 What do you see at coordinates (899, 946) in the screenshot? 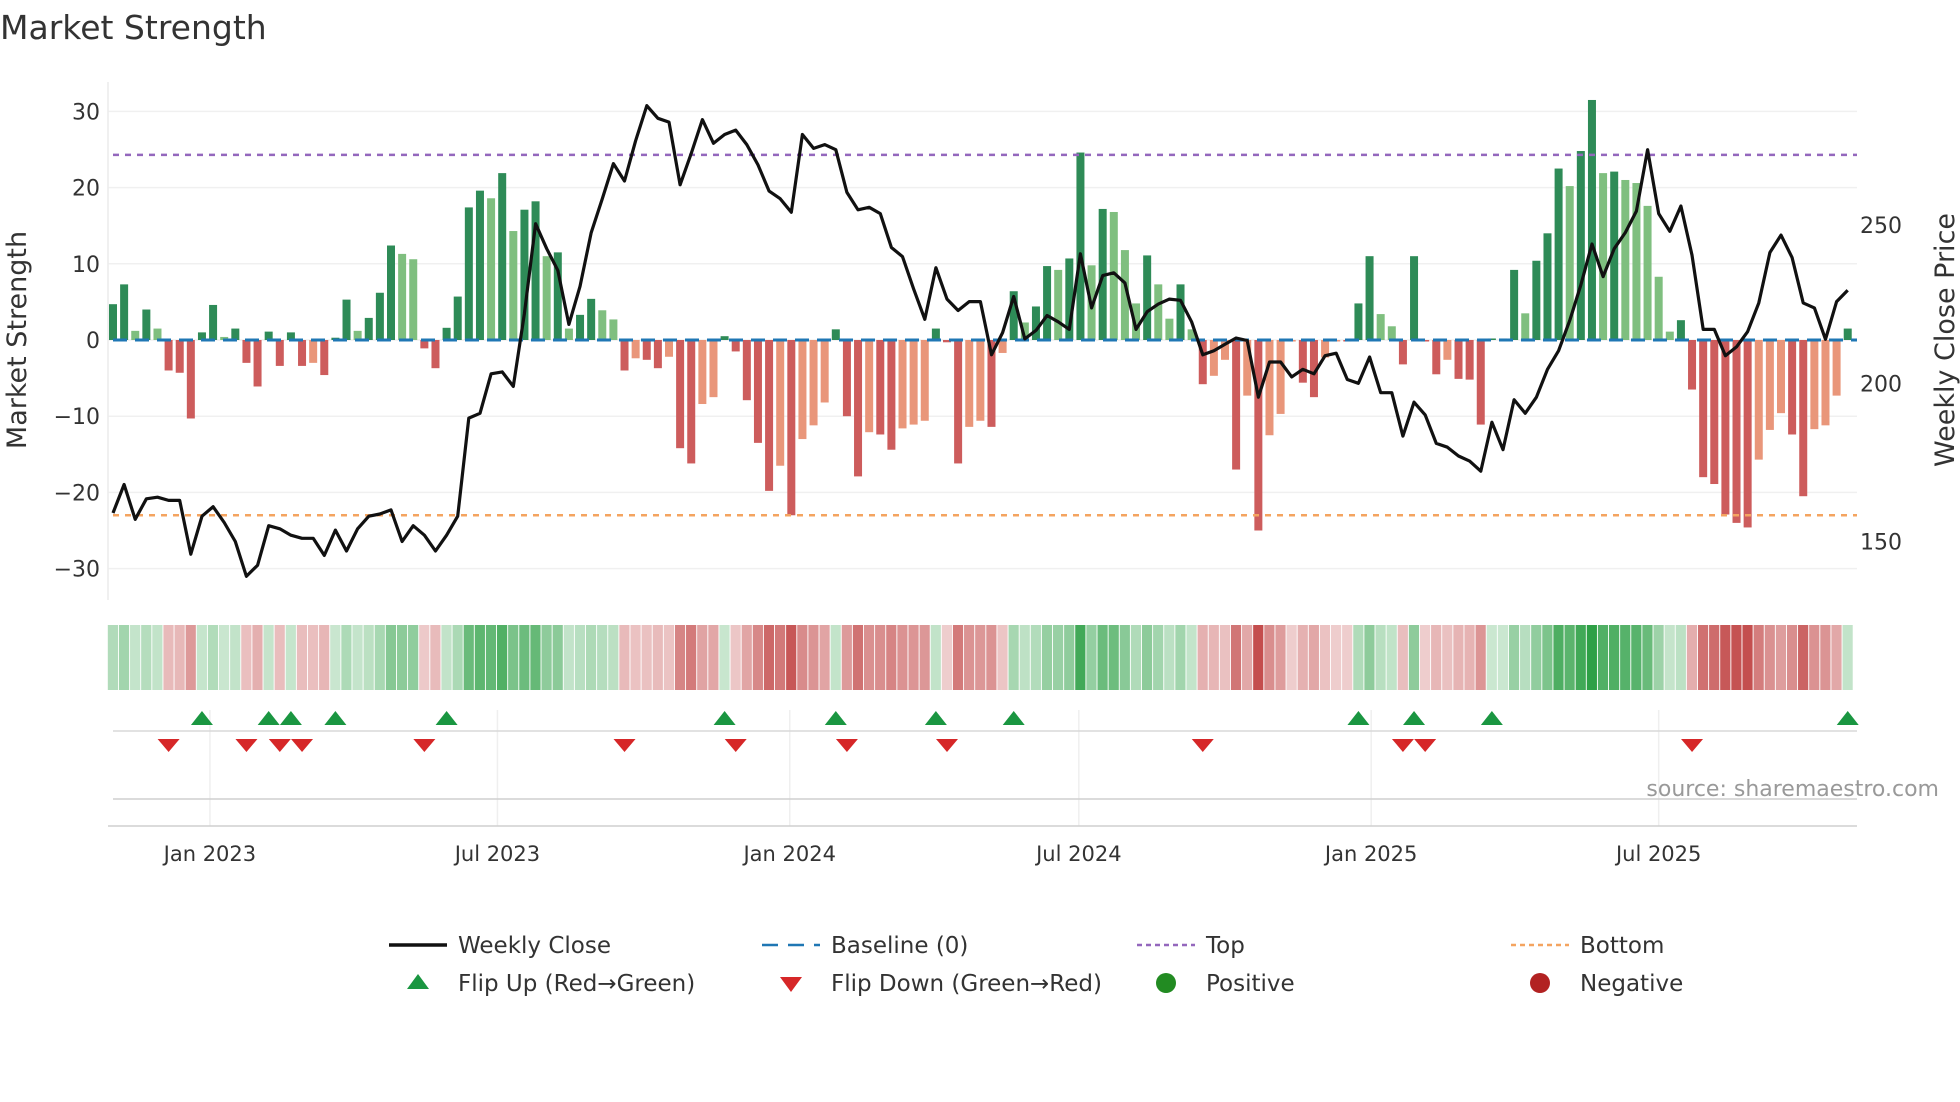
I see `legend-label: Baseline (0)` at bounding box center [899, 946].